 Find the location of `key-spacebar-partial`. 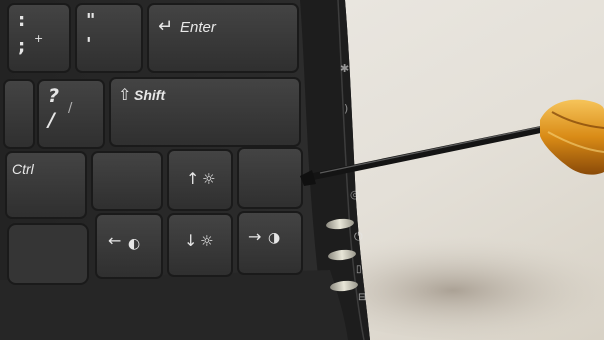

key-spacebar-partial is located at coordinates (48, 254).